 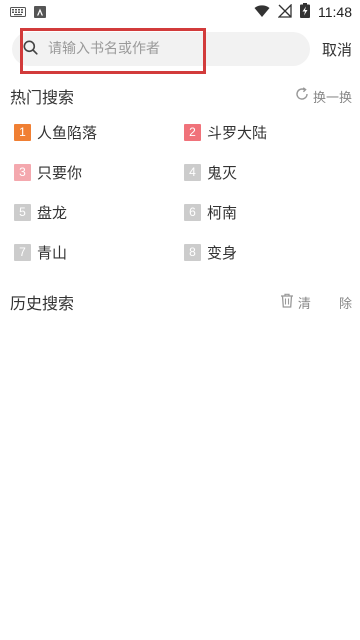 I want to click on clear-history-label: 清 除, so click(x=328, y=304).